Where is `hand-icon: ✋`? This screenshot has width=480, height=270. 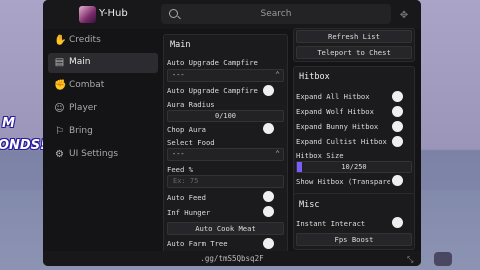
hand-icon: ✋ is located at coordinates (60, 40).